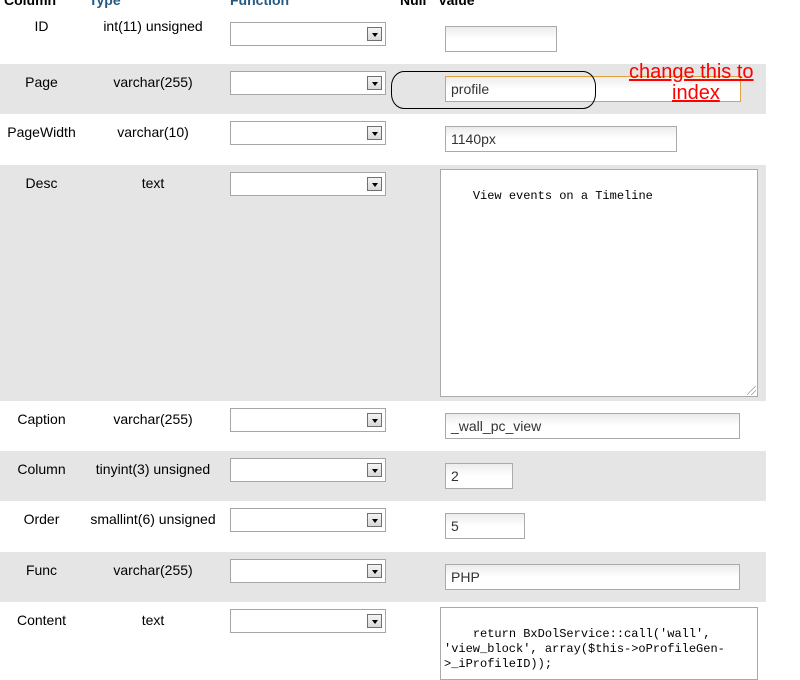 Image resolution: width=800 pixels, height=680 pixels. Describe the element at coordinates (561, 139) in the screenshot. I see `value-input: 1140px` at that location.